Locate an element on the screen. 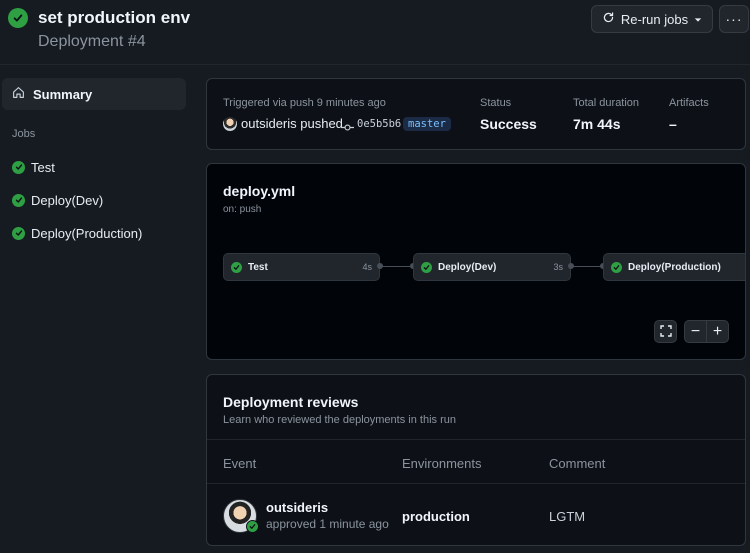 Image resolution: width=750 pixels, height=553 pixels. approved-check-icon is located at coordinates (252, 526).